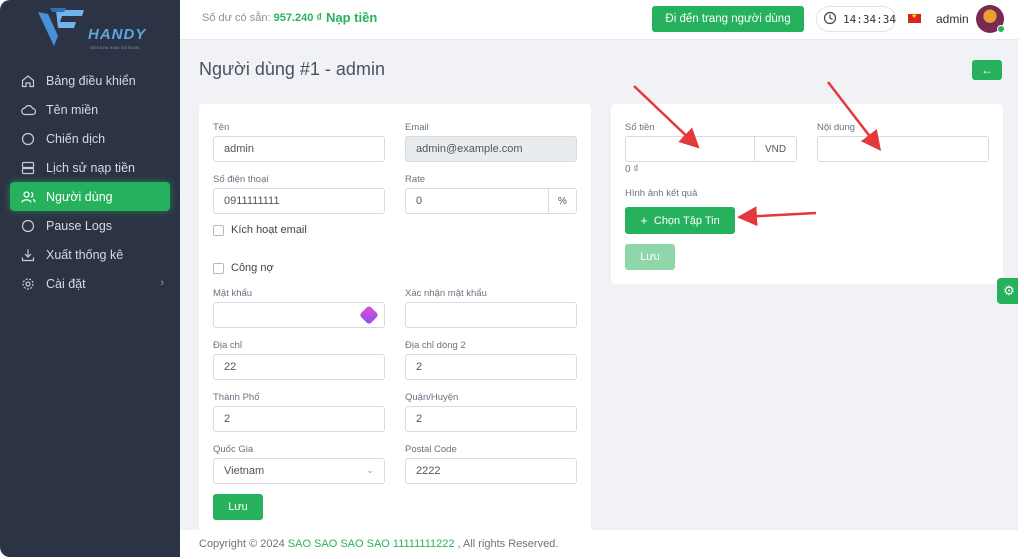  I want to click on phone-input: 0911111111, so click(299, 201).